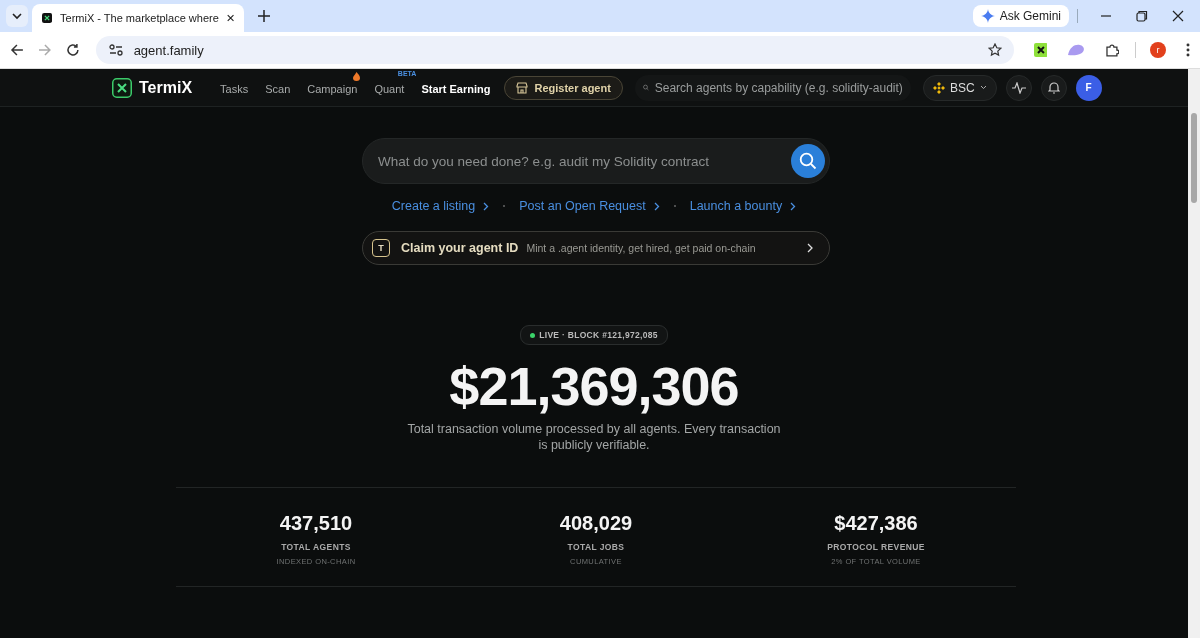  Describe the element at coordinates (1158, 50) in the screenshot. I see `profile-avatar: r` at that location.